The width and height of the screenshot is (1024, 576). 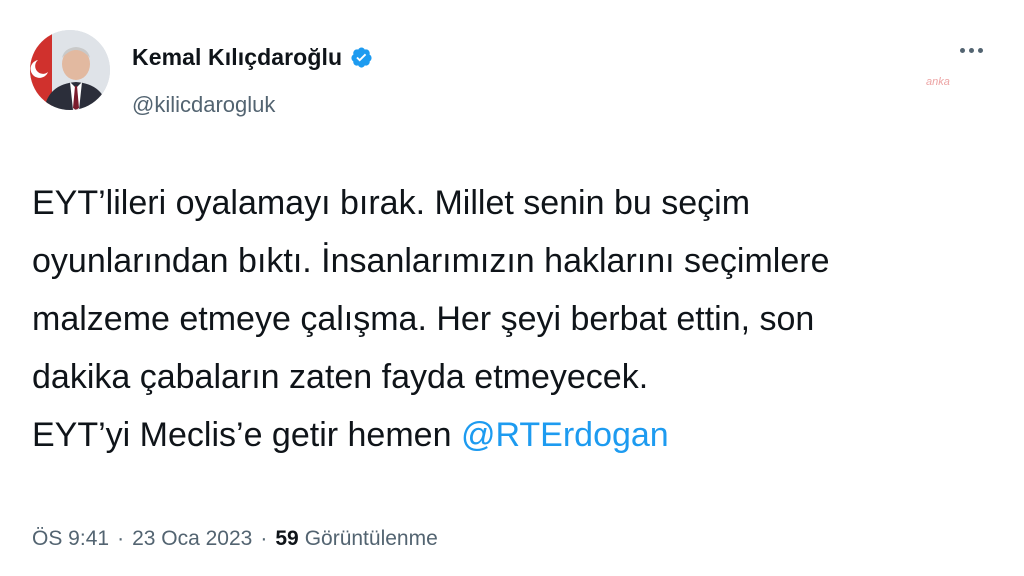 I want to click on avatar-image, so click(x=70, y=70).